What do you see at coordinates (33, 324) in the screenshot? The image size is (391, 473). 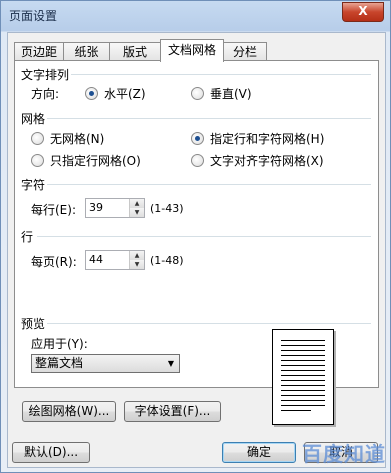 I see `preview-section-label: 预览` at bounding box center [33, 324].